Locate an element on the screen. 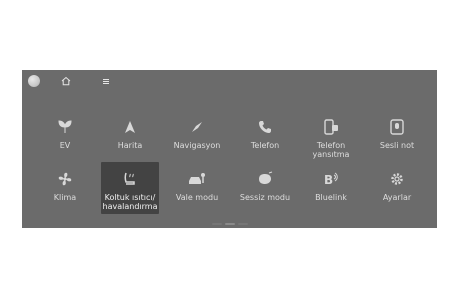 This screenshot has width=453, height=303. app-label: Bluelink is located at coordinates (331, 197).